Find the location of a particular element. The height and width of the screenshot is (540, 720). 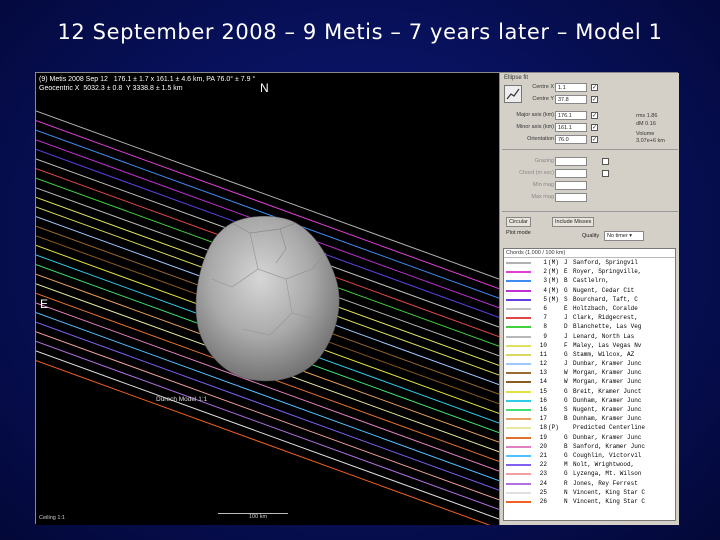

chord-list-header: Chords (1.000 / 100 km) is located at coordinates (589, 253).